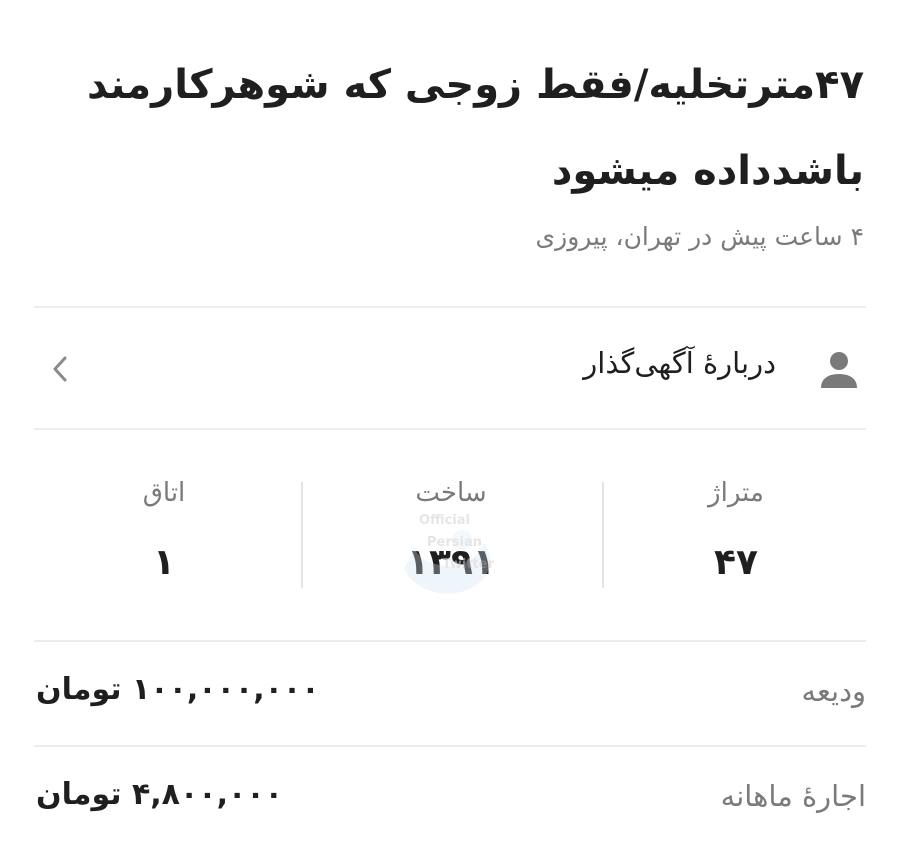 The width and height of the screenshot is (900, 847). What do you see at coordinates (444, 520) in the screenshot?
I see `watermark-text-1: Official` at bounding box center [444, 520].